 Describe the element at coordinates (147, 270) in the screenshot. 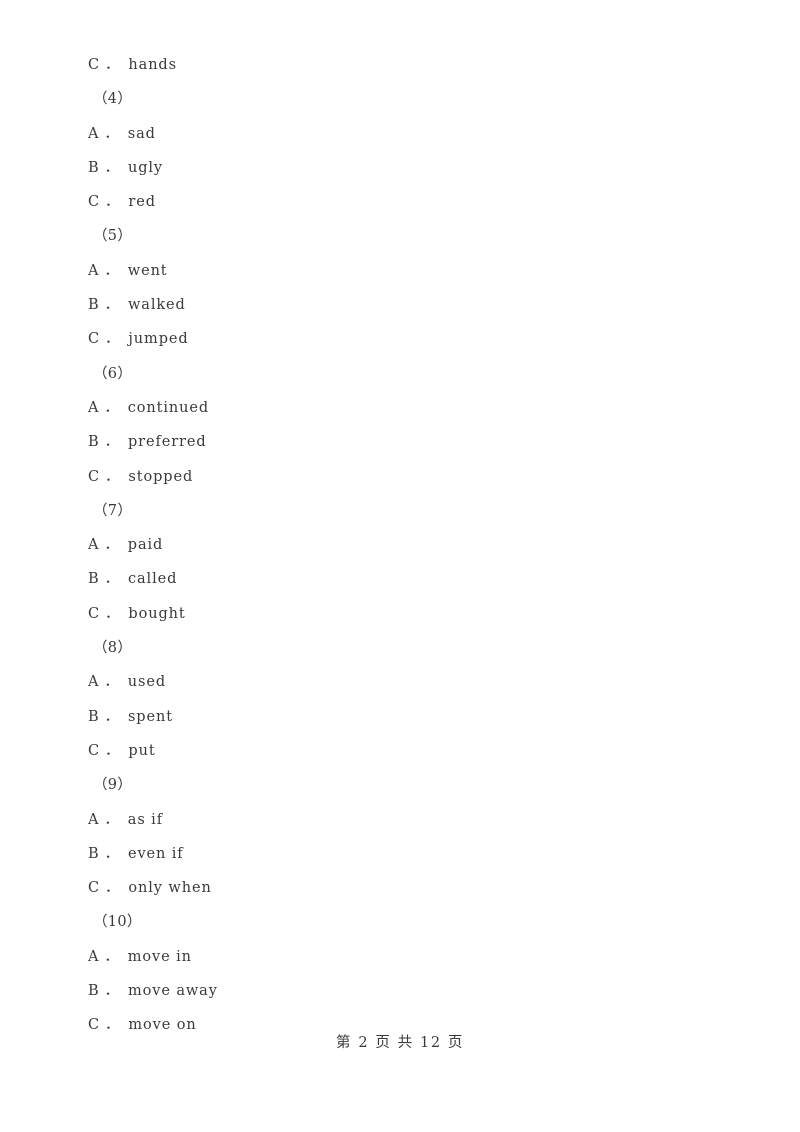

I see `option-text: went` at that location.